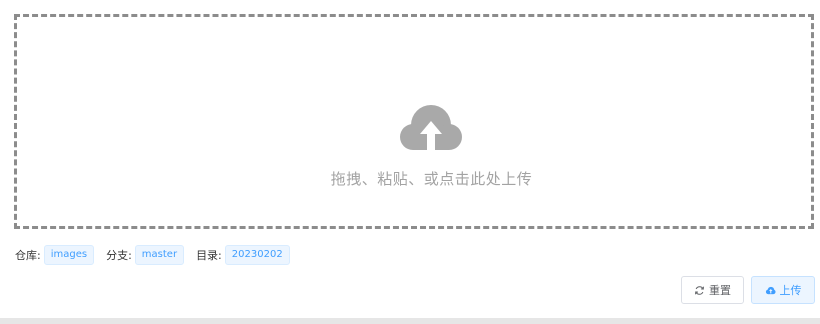  Describe the element at coordinates (69, 255) in the screenshot. I see `repo-tag: images` at that location.